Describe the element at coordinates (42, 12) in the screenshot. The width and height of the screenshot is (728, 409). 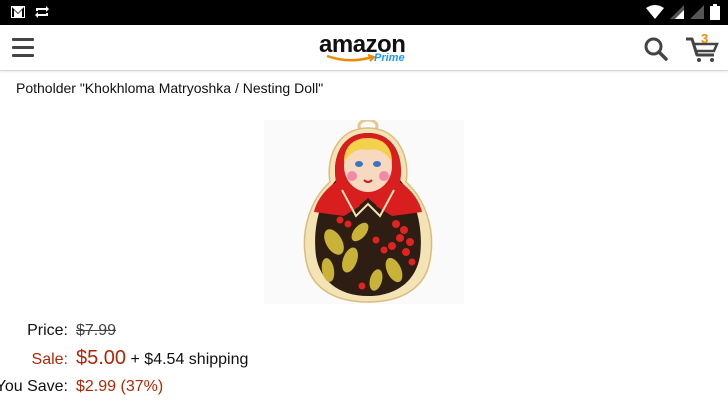
I see `sync-icon` at that location.